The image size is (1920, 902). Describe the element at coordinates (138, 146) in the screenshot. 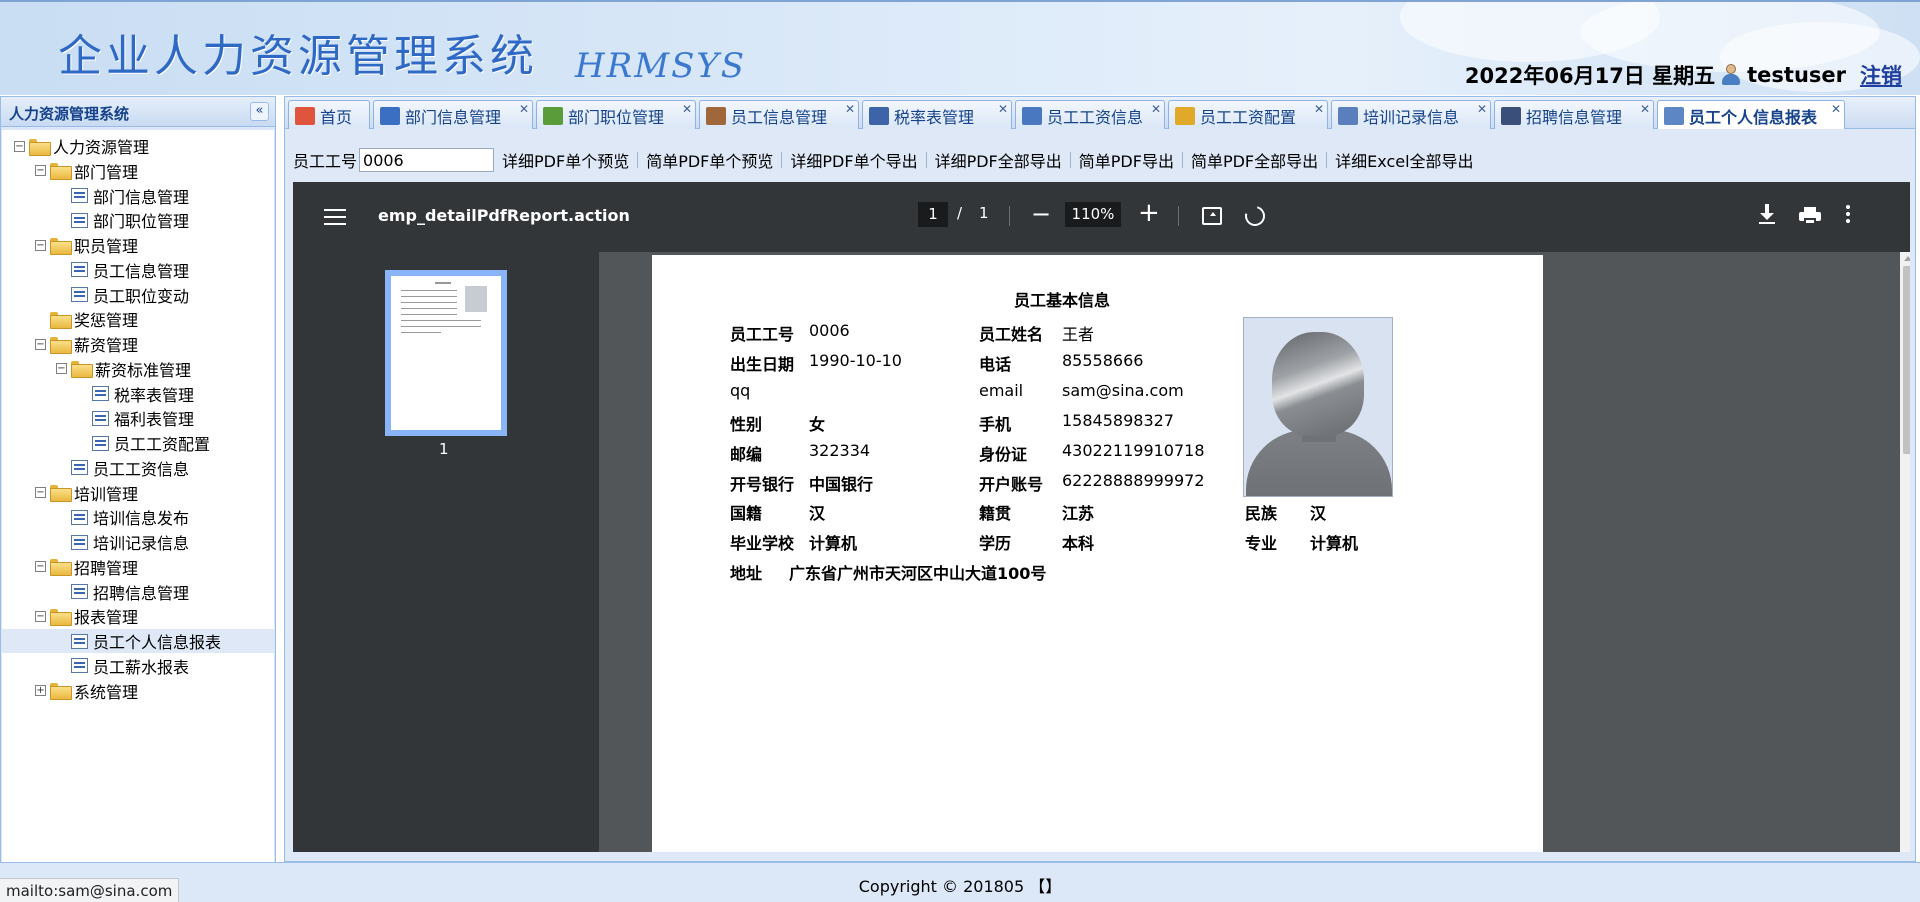

I see `tree-item: − 人力资源管理` at that location.